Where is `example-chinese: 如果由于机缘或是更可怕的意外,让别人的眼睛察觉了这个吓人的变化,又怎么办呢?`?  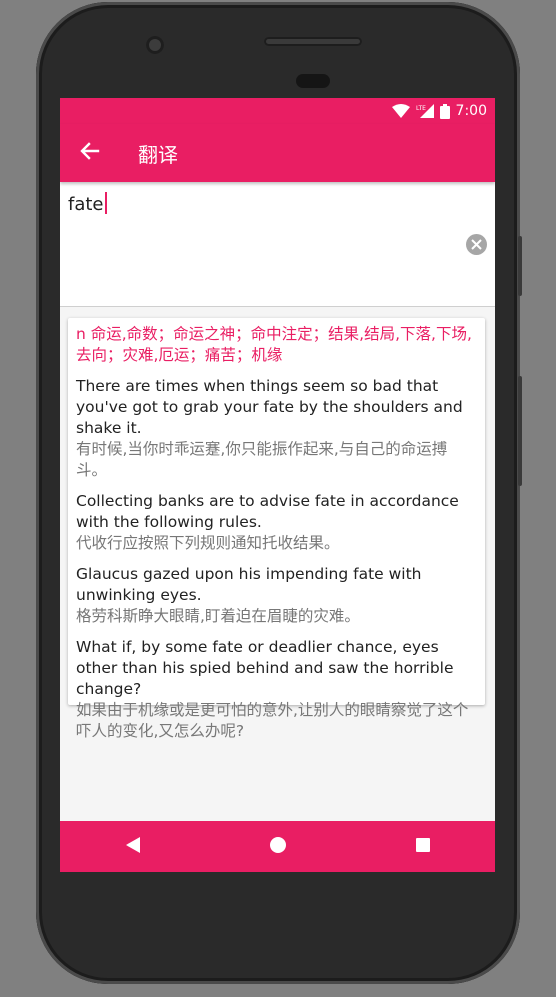 example-chinese: 如果由于机缘或是更可怕的意外,让别人的眼睛察觉了这个吓人的变化,又怎么办呢? is located at coordinates (272, 720).